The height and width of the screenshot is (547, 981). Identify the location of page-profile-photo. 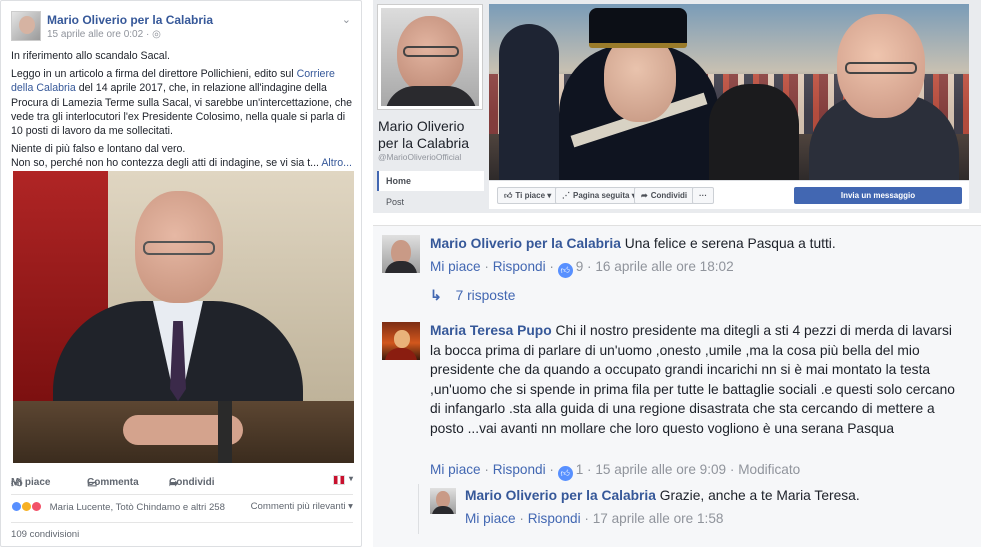
(430, 57).